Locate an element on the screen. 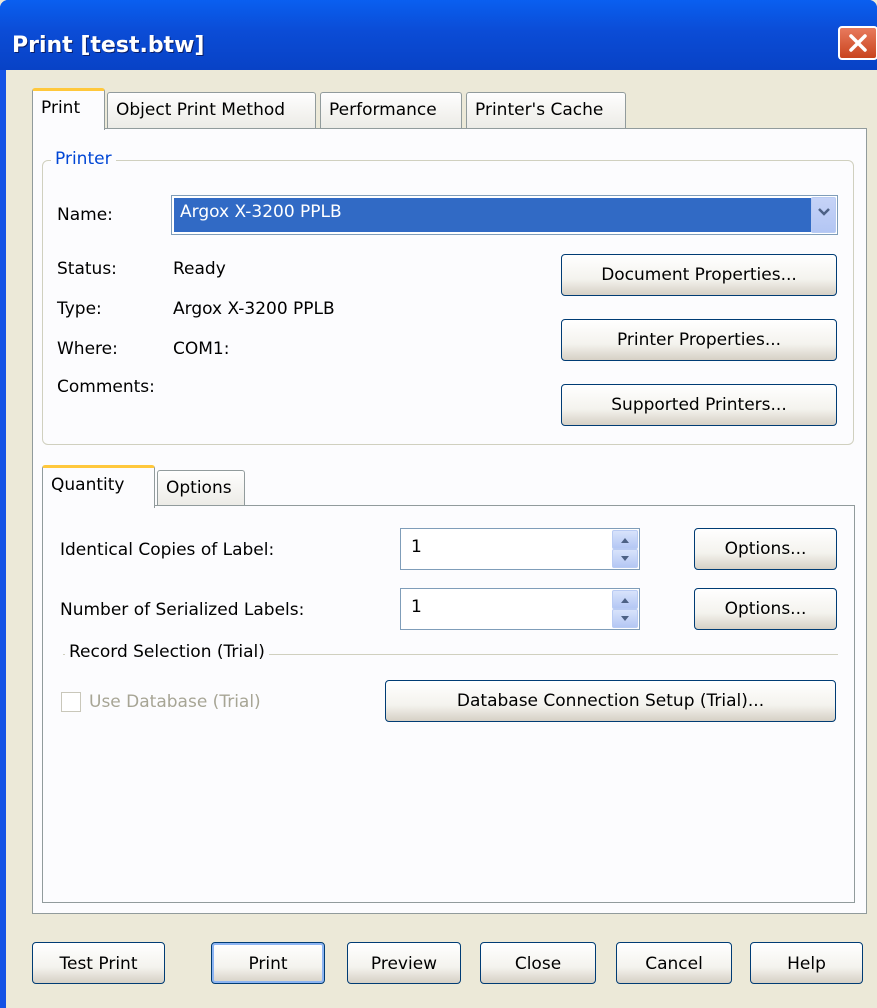 This screenshot has height=1008, width=877. tab-object-print-method: Object Print Method is located at coordinates (211, 110).